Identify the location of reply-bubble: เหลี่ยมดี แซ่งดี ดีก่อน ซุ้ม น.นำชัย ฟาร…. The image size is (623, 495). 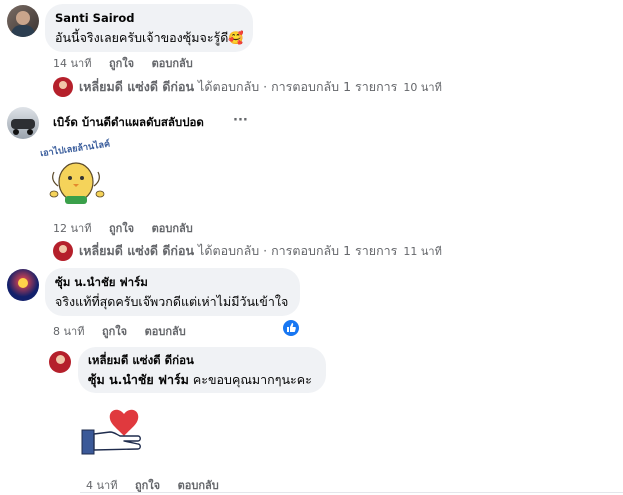
(202, 370).